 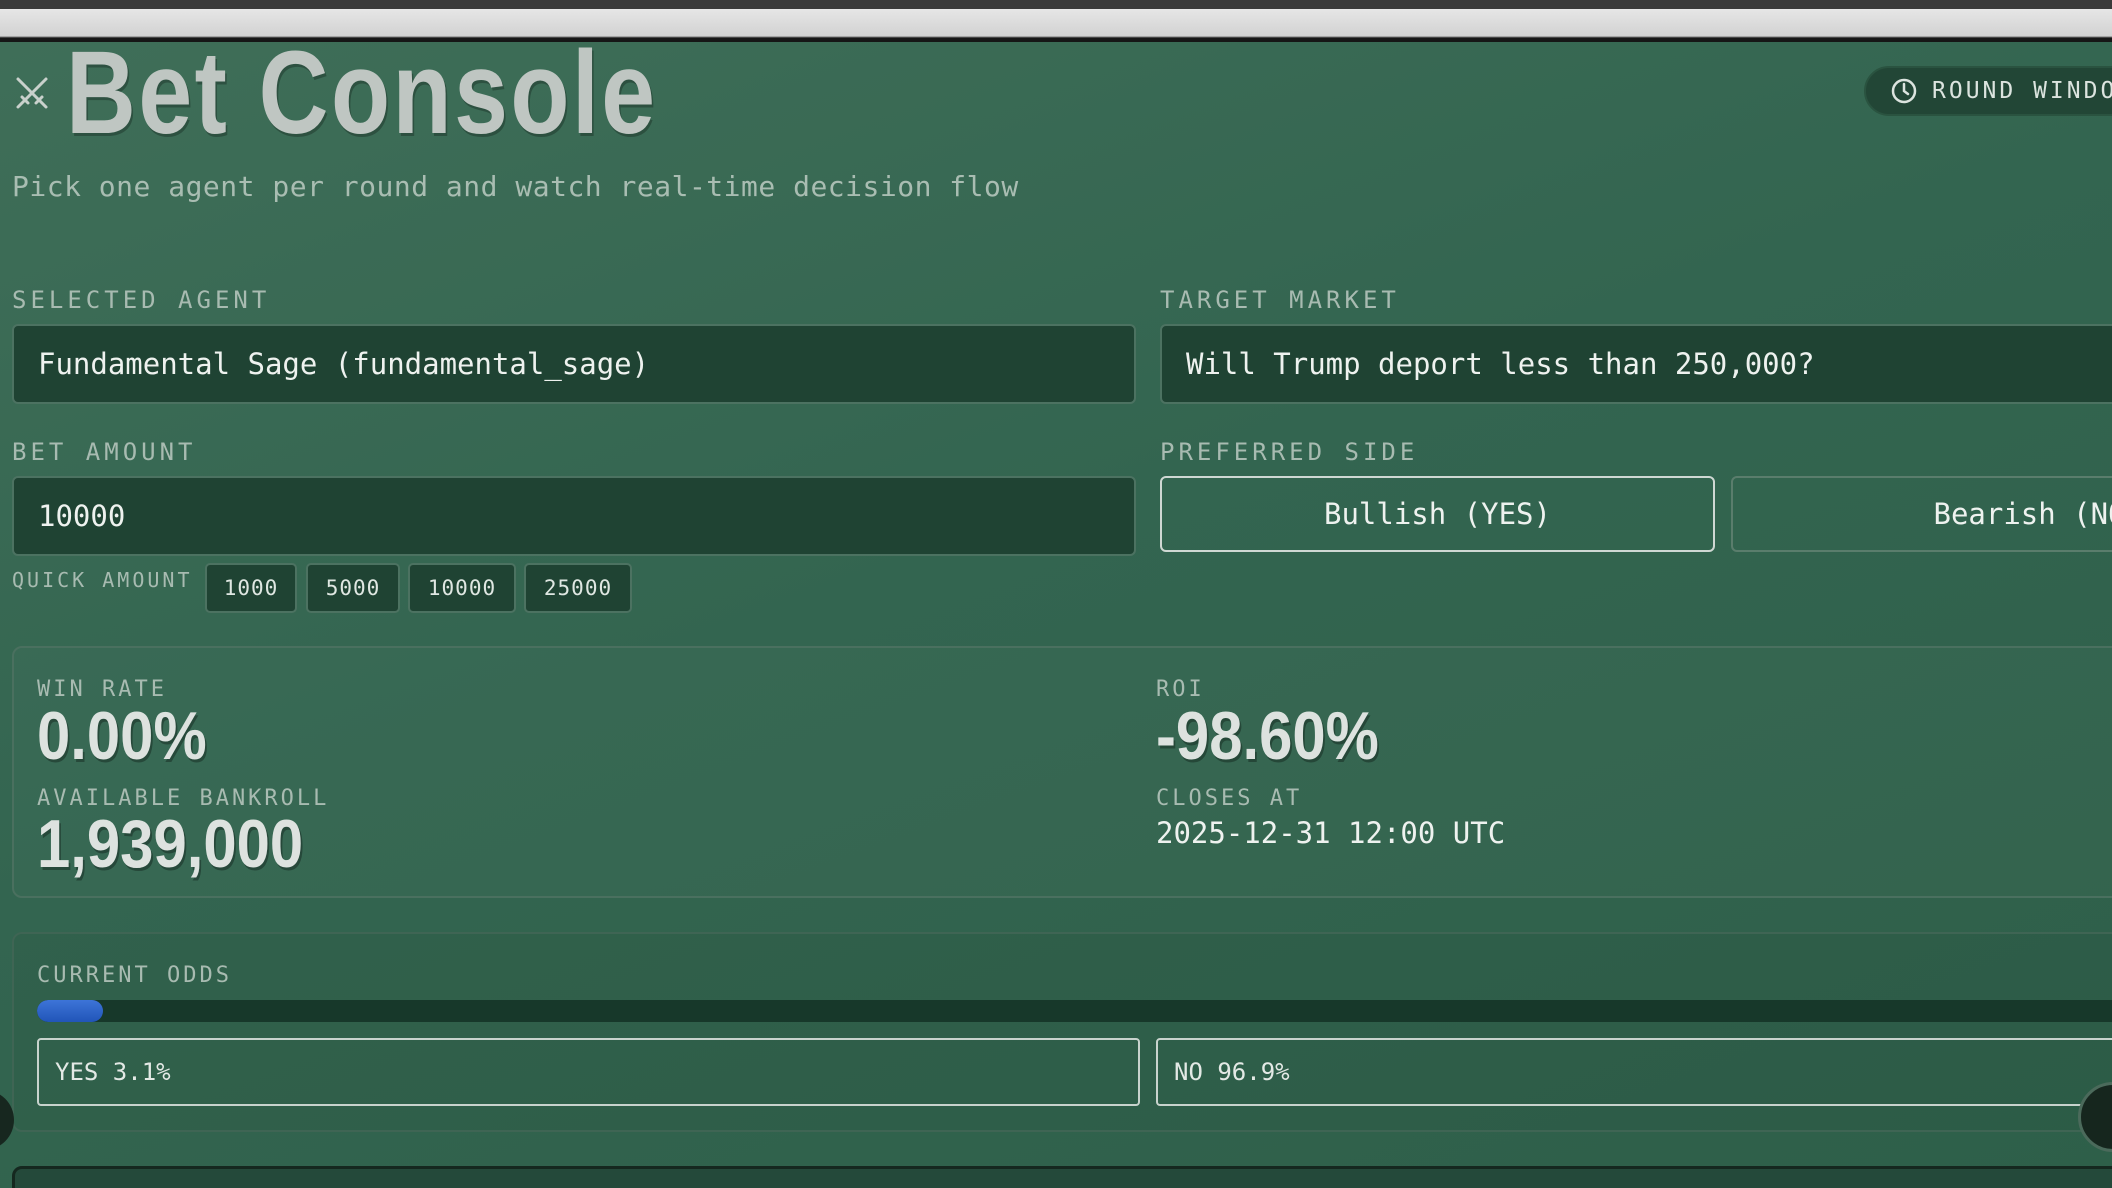 I want to click on win-rate-value: 0.00%, so click(x=122, y=736).